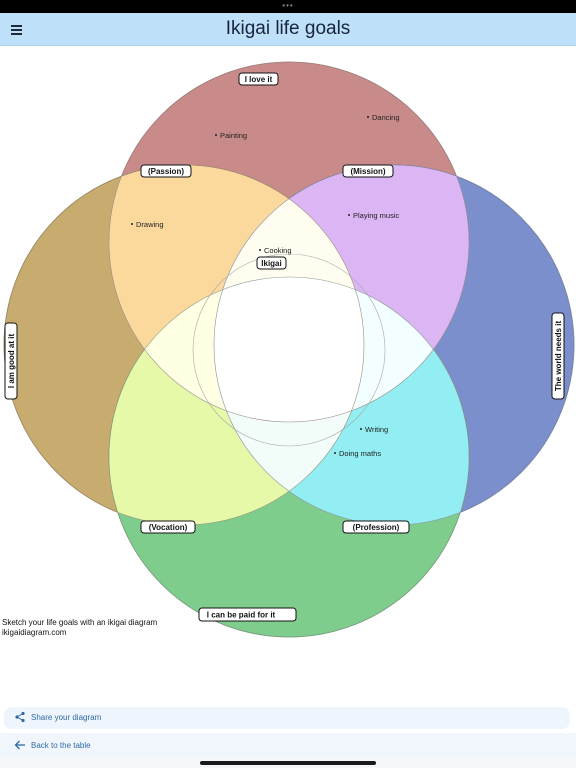 Image resolution: width=576 pixels, height=768 pixels. I want to click on label-the-world-needs-it: The world needs it, so click(558, 356).